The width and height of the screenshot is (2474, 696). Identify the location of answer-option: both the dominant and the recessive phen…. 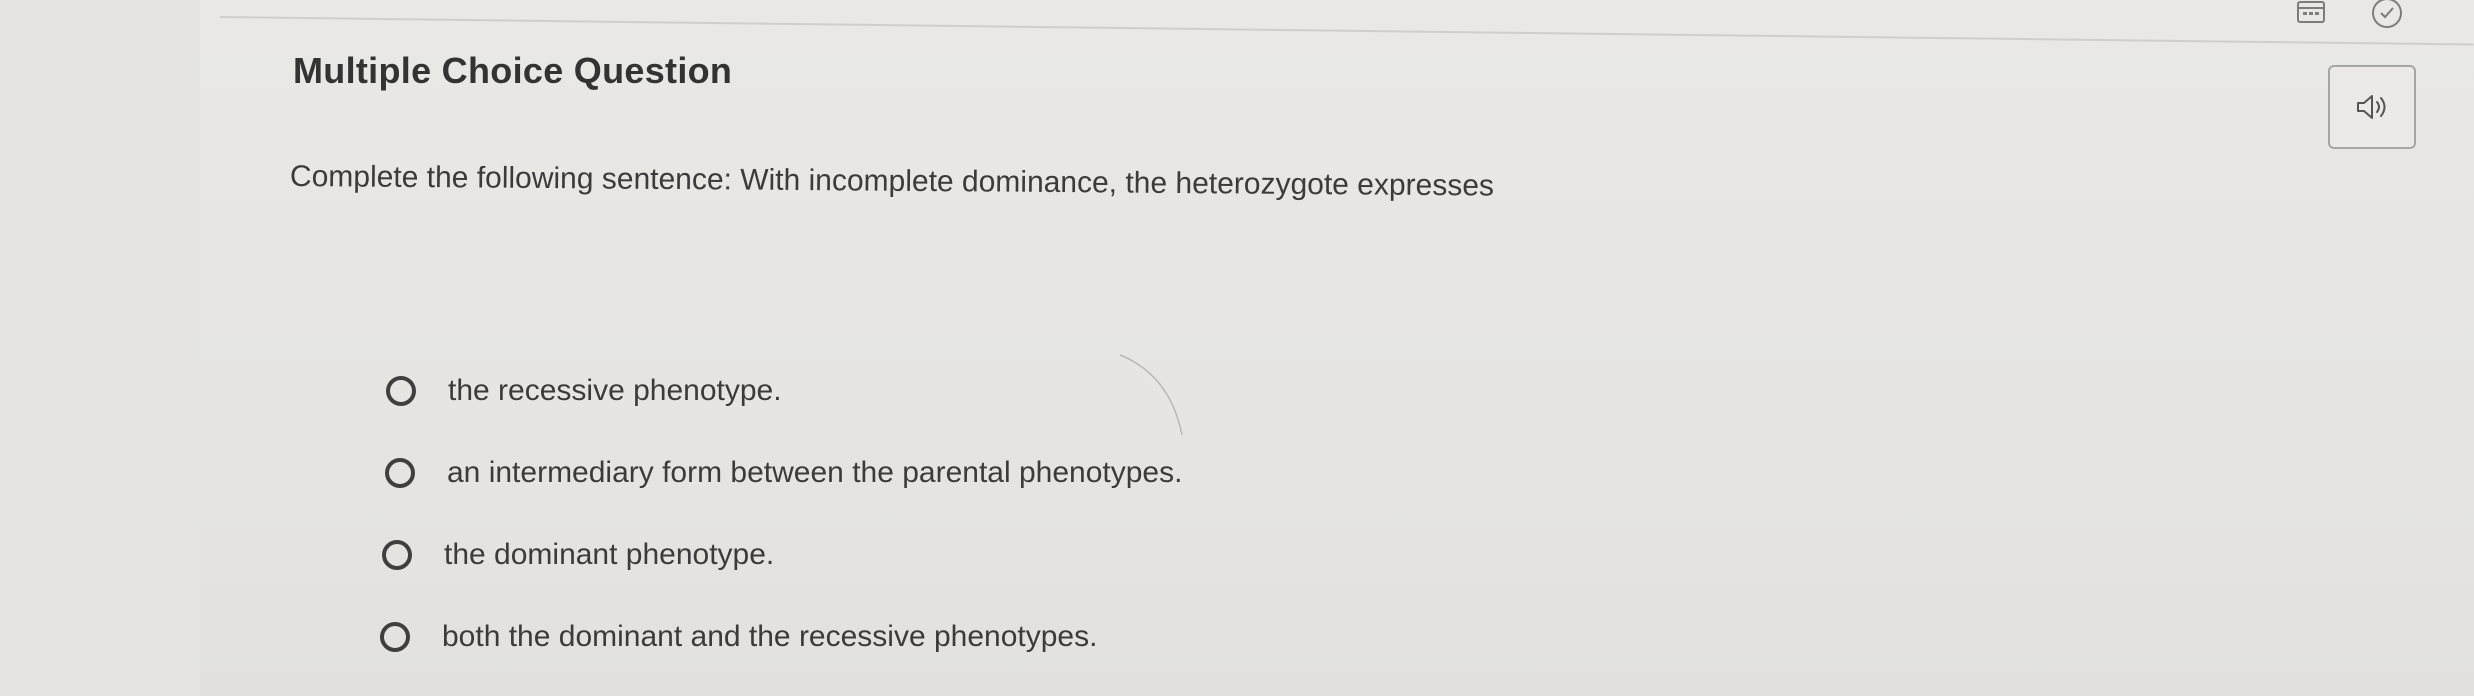
(781, 637).